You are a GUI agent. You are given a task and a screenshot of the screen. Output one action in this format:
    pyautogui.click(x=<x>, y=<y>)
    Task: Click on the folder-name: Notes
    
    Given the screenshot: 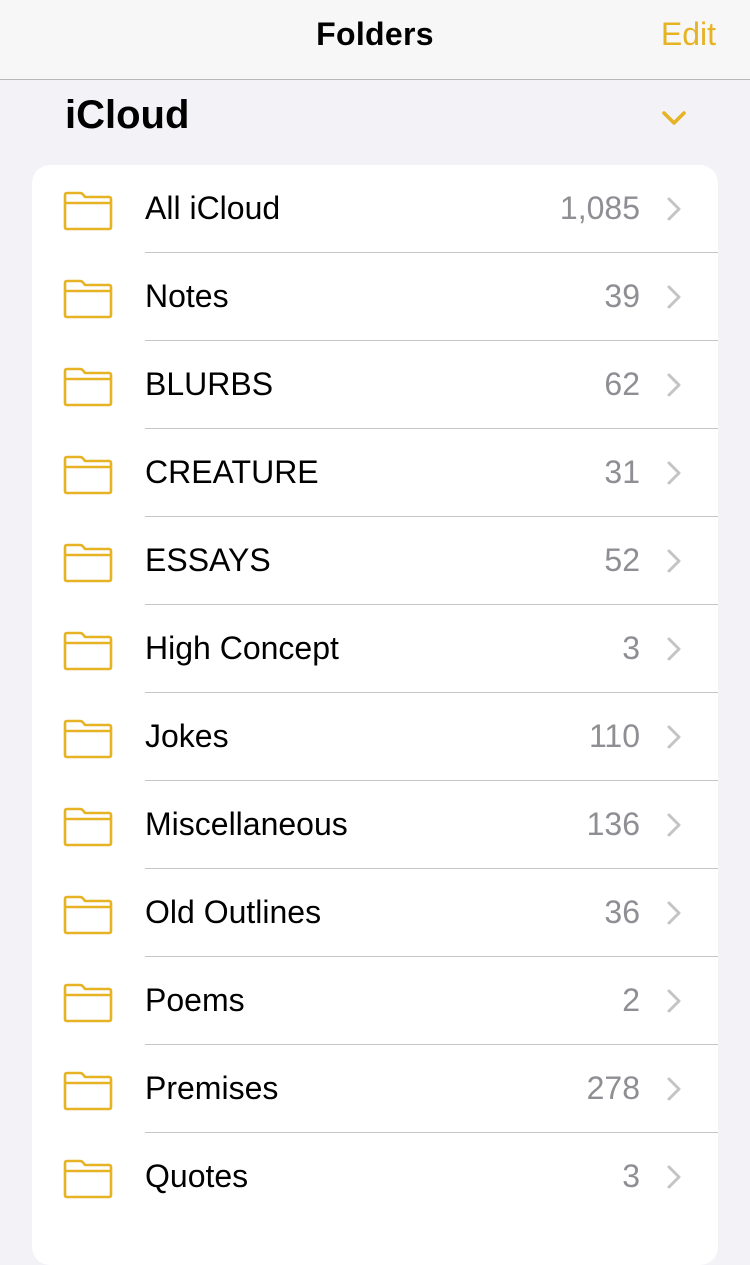 What is the action you would take?
    pyautogui.click(x=187, y=296)
    